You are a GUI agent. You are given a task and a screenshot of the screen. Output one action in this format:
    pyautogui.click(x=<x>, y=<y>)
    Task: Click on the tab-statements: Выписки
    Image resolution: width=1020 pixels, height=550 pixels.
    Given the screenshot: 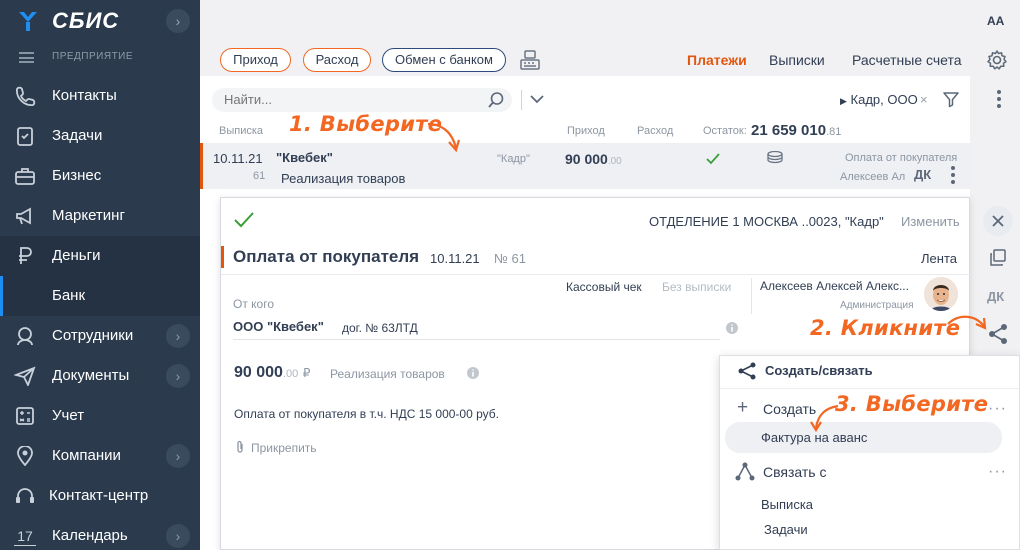 What is the action you would take?
    pyautogui.click(x=797, y=60)
    